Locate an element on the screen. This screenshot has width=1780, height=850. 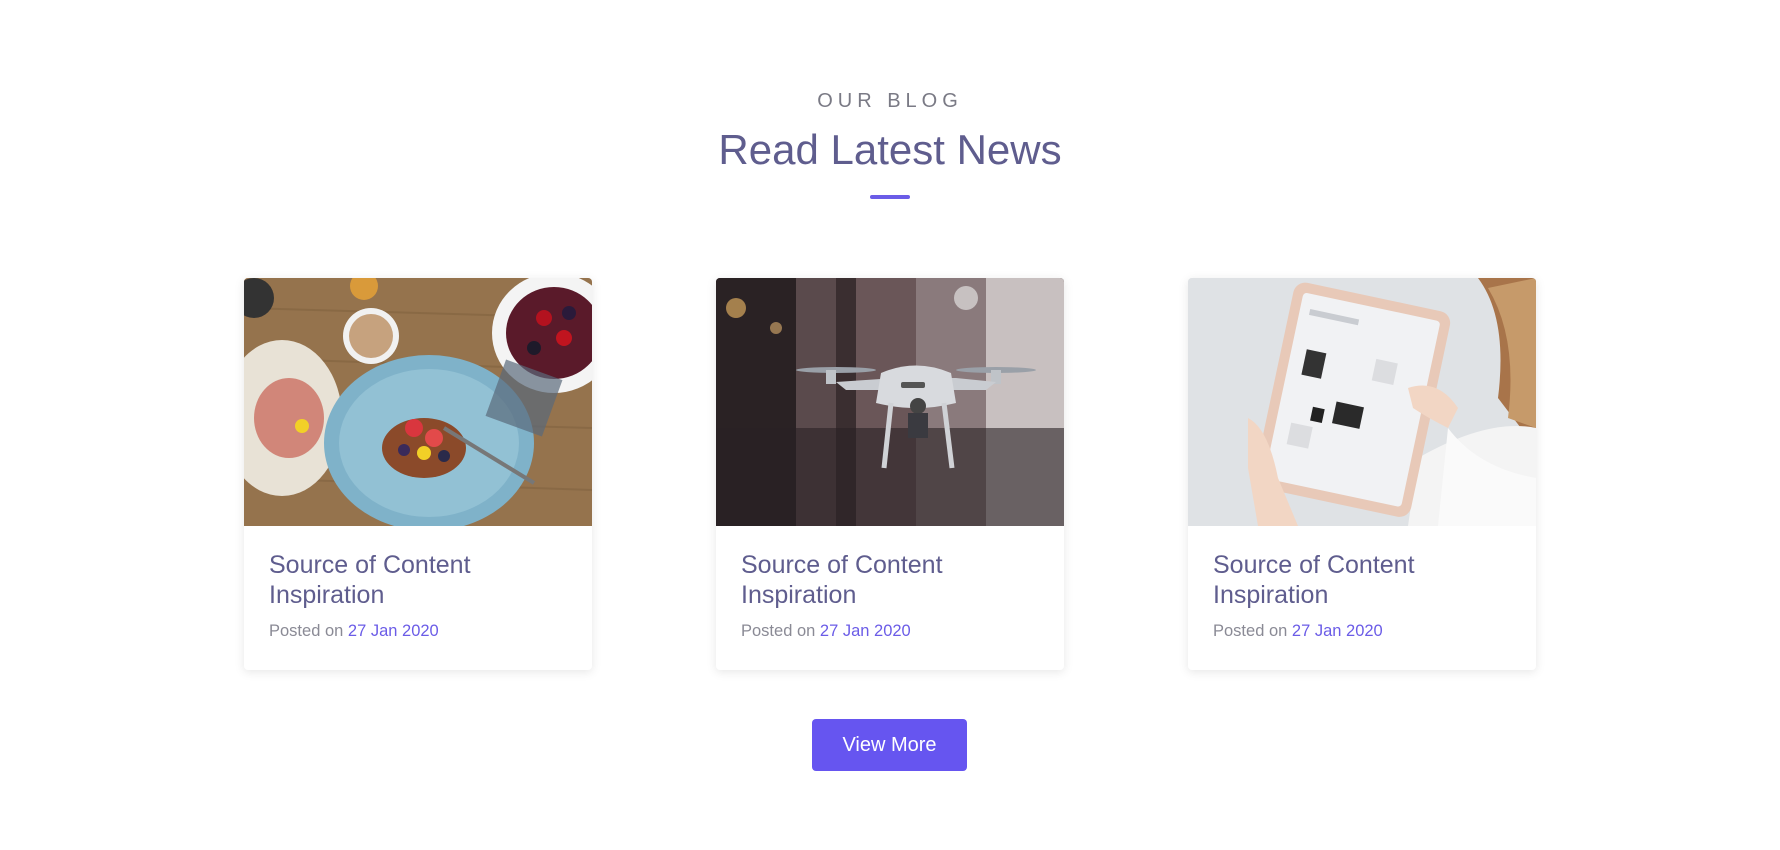
title-underline is located at coordinates (890, 197).